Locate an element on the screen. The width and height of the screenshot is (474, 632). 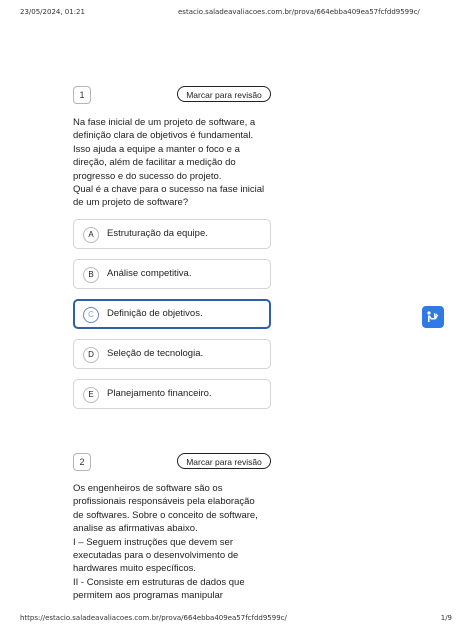
option-letter: C is located at coordinates (91, 315).